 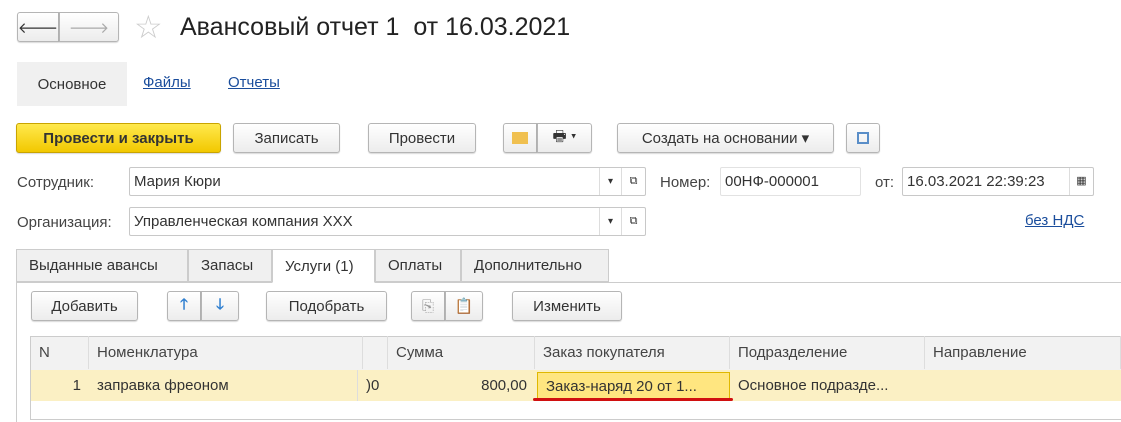 I want to click on col-hidden, so click(x=375, y=352).